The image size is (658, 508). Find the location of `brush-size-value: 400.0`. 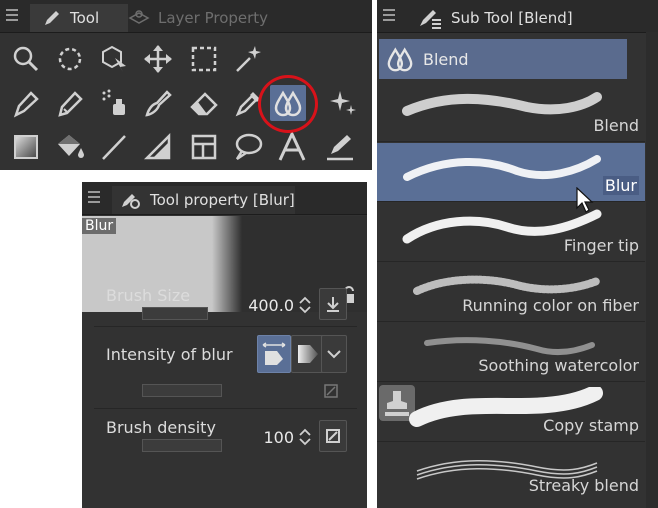

brush-size-value: 400.0 is located at coordinates (258, 305).